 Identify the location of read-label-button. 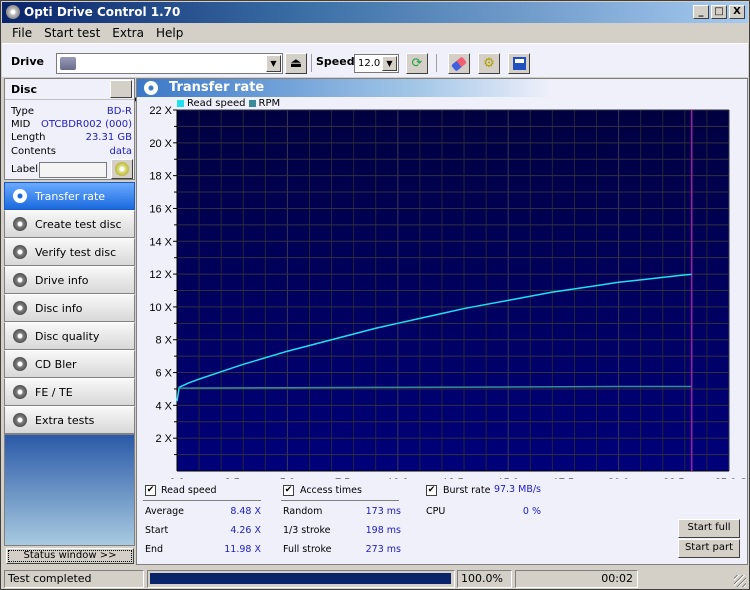
(122, 169).